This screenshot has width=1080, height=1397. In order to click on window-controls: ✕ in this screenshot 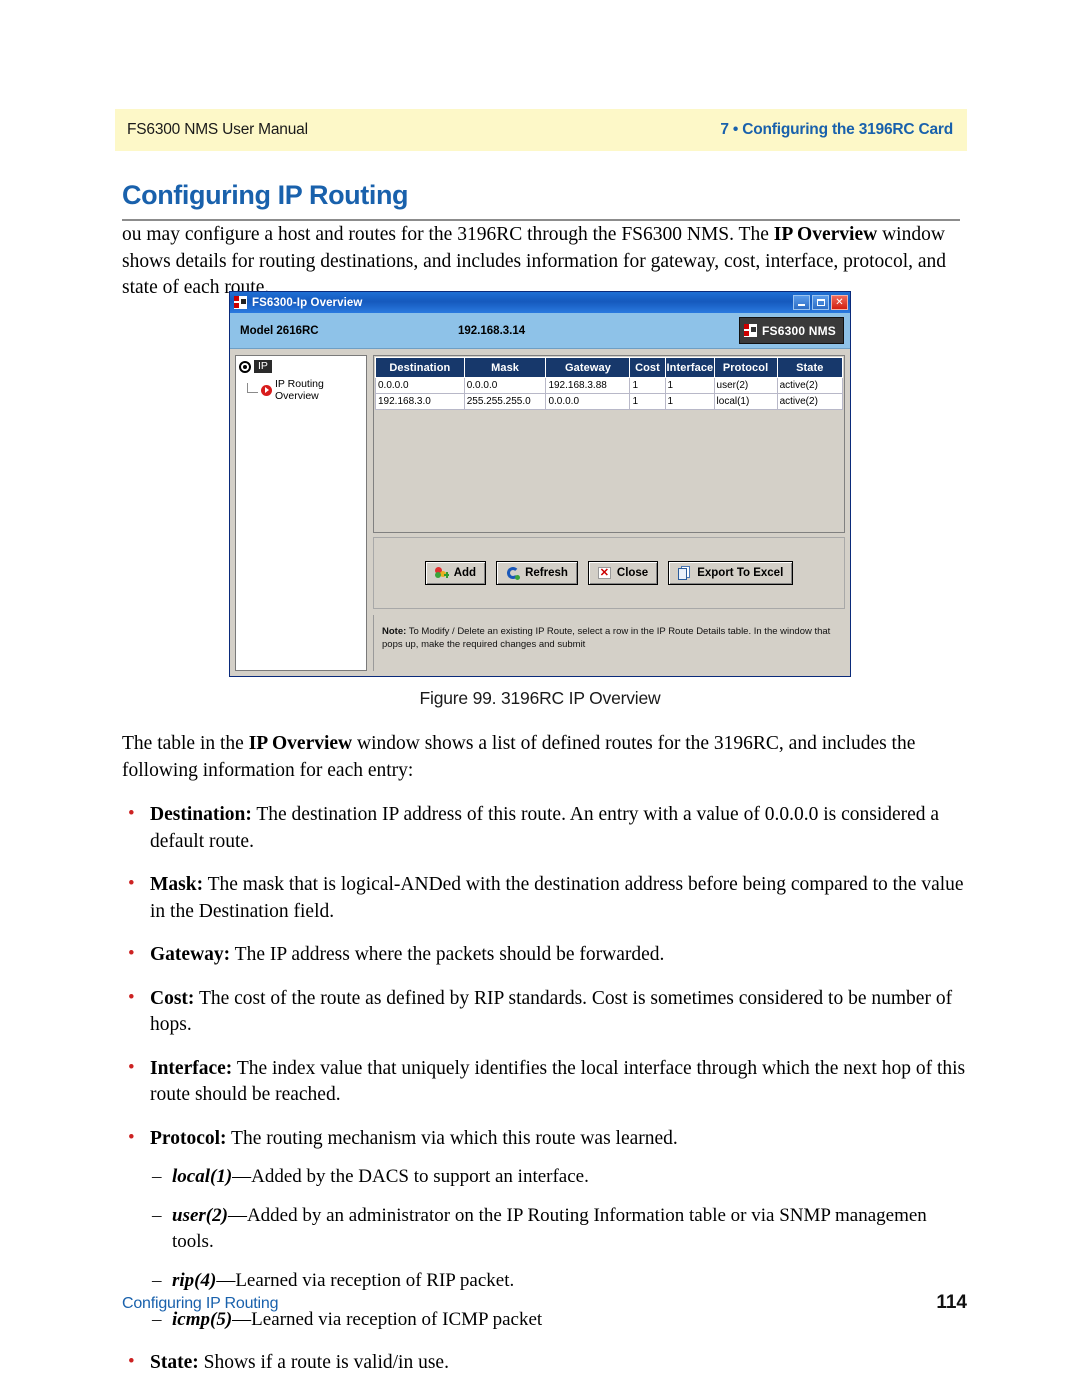, I will do `click(820, 302)`.